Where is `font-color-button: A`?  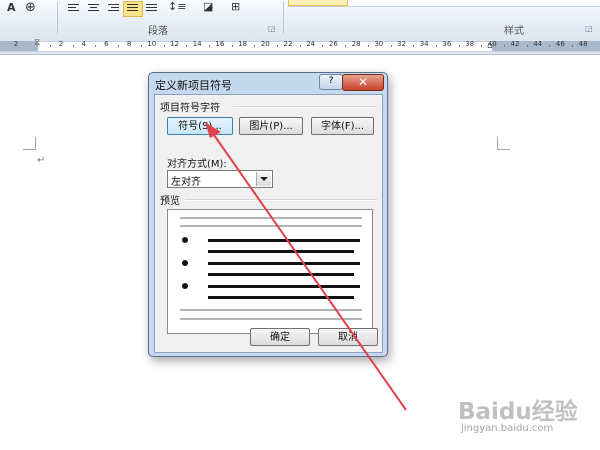
font-color-button: A is located at coordinates (13, 9).